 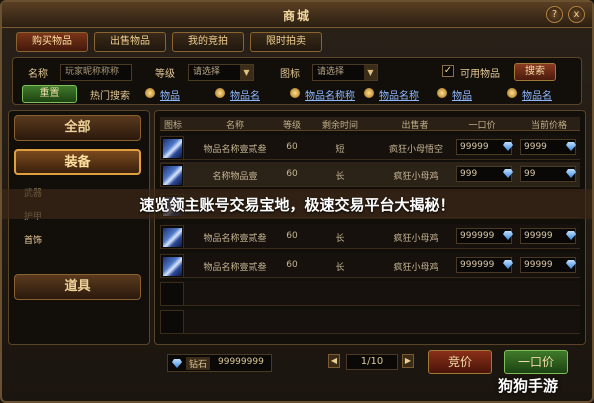 What do you see at coordinates (172, 126) in the screenshot?
I see `header-icon: 图标` at bounding box center [172, 126].